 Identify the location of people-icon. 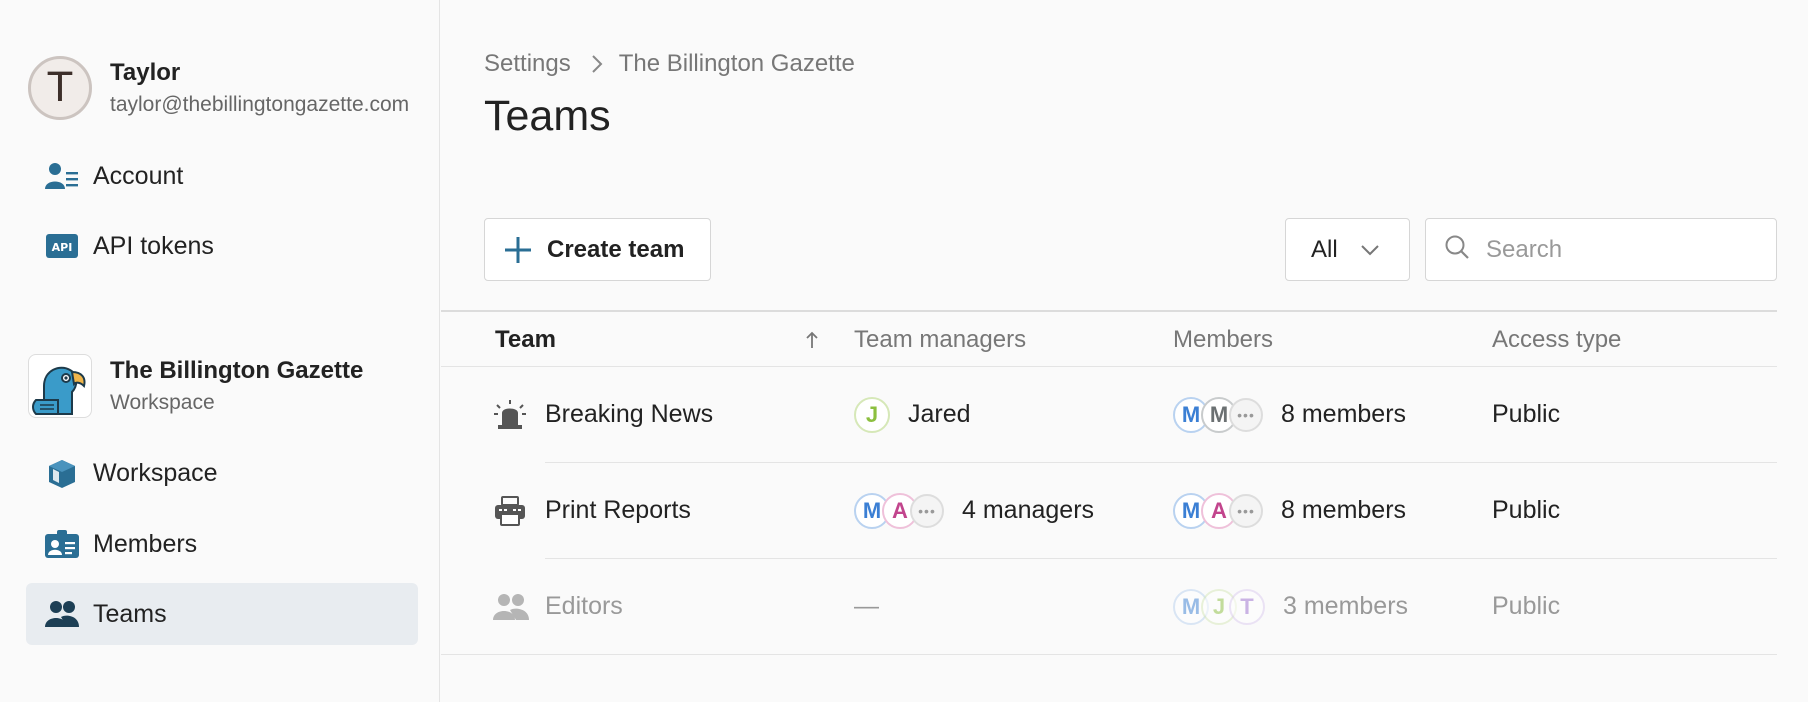
(511, 606).